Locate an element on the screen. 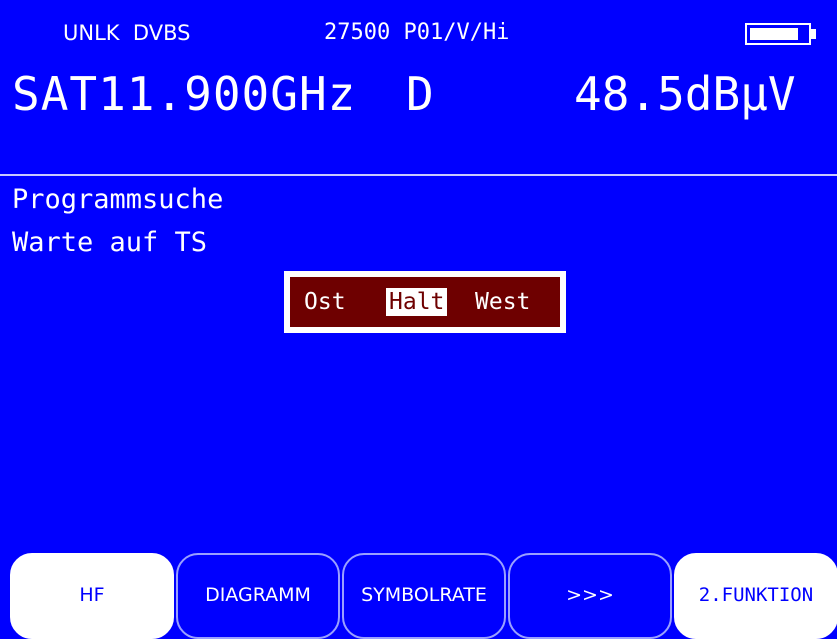 Image resolution: width=837 pixels, height=639 pixels. level-readout: 48.5dBµV is located at coordinates (685, 94).